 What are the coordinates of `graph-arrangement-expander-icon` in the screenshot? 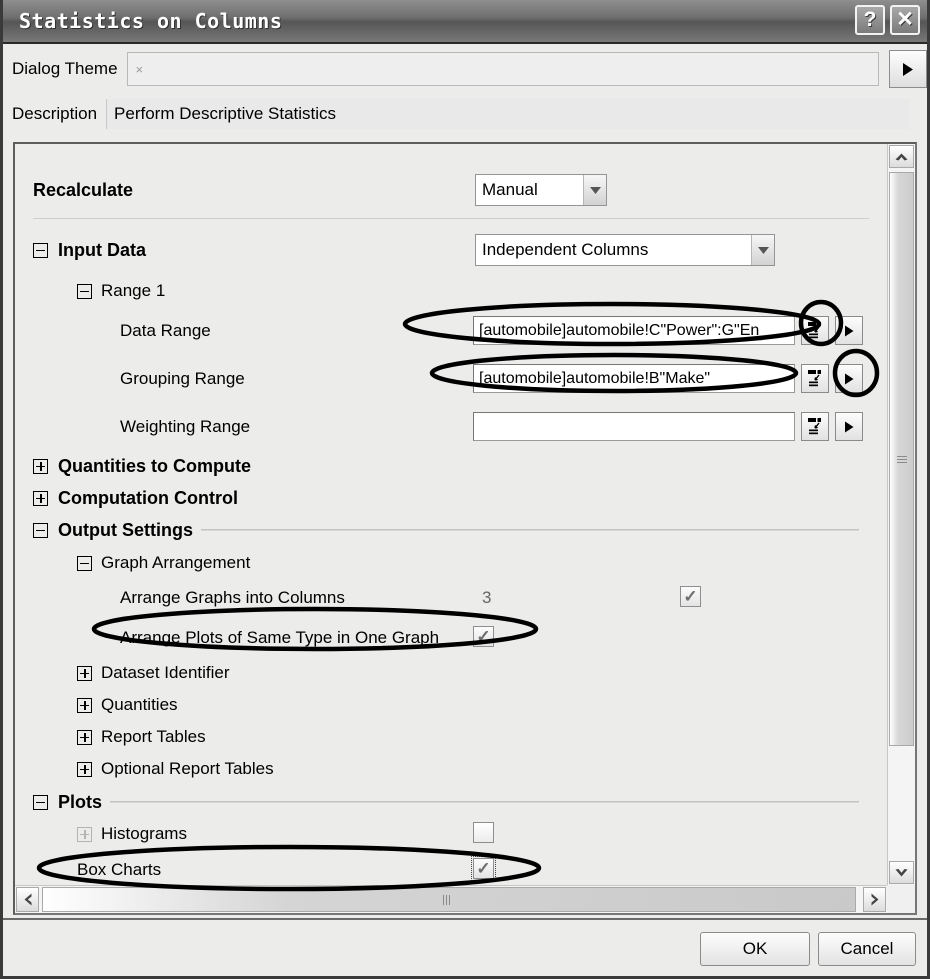 It's located at (84, 563).